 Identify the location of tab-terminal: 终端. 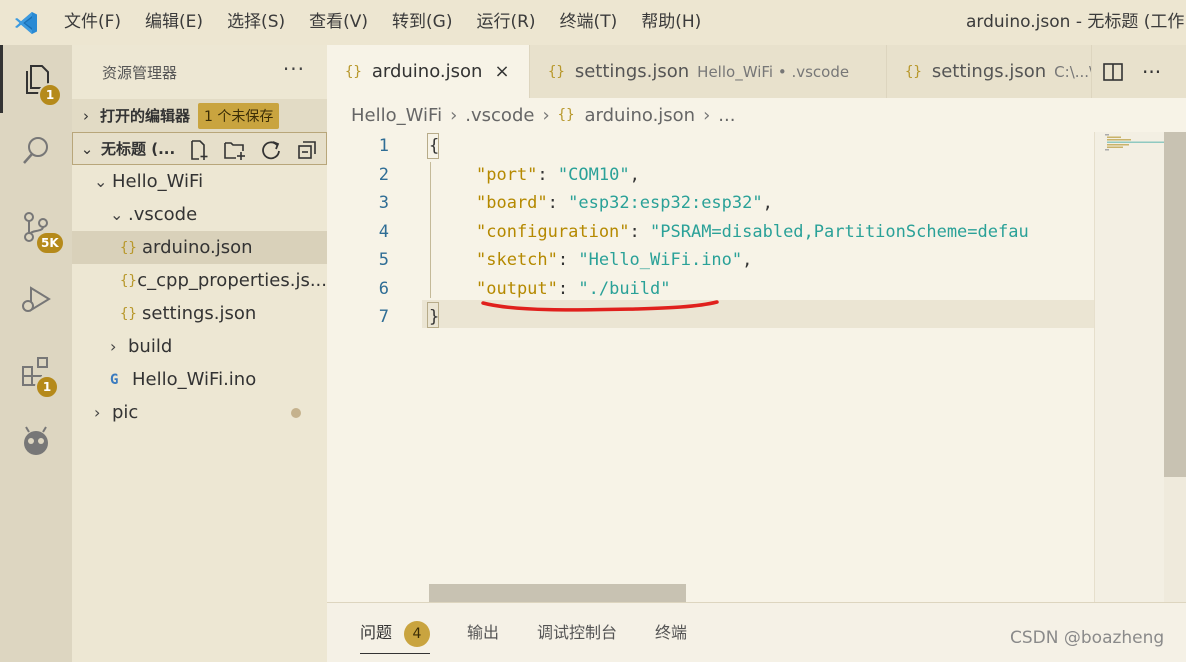
(671, 631).